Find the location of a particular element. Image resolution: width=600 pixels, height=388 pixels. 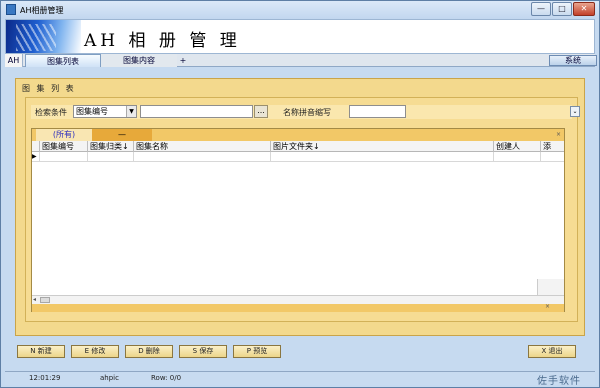

field-select-value: 图集编号 is located at coordinates (92, 111).